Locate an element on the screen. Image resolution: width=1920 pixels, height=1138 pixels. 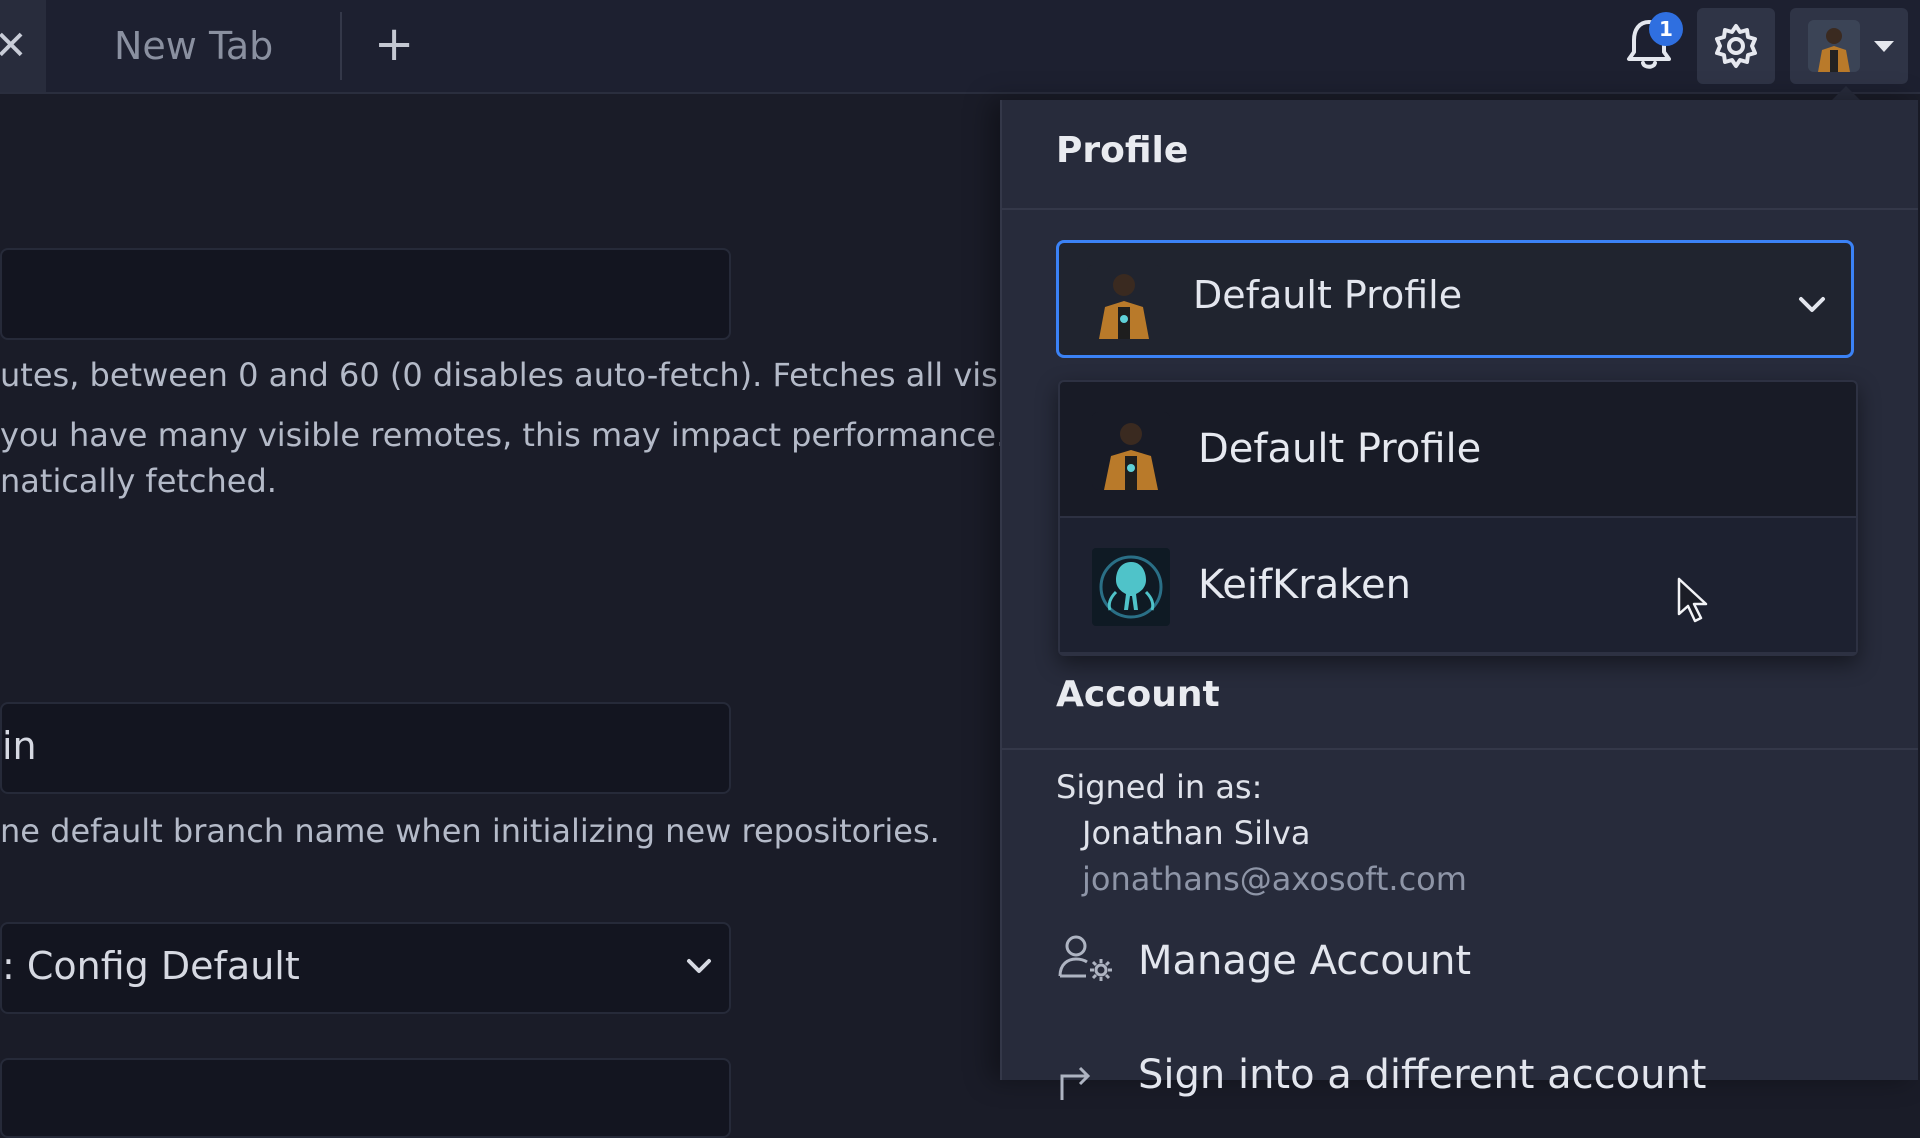
settings-input is located at coordinates (365, 1098).